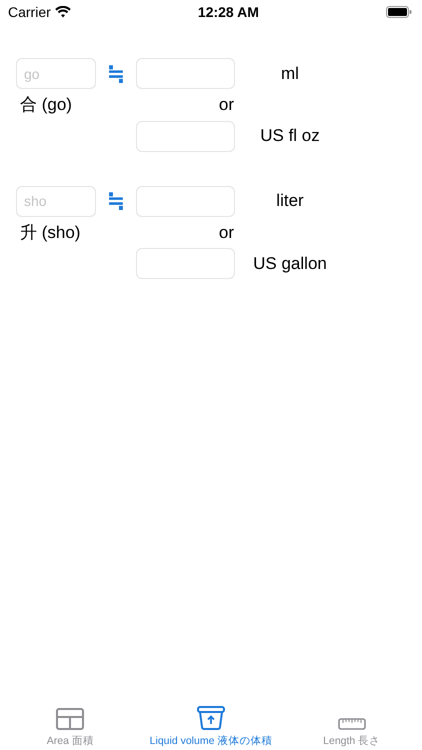 The width and height of the screenshot is (422, 750). I want to click on carrier-label: Carrier, so click(29, 12).